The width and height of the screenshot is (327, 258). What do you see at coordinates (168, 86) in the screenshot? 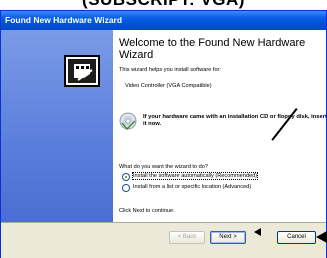
I see `device-name: Video Controller (VGA Compatible)` at bounding box center [168, 86].